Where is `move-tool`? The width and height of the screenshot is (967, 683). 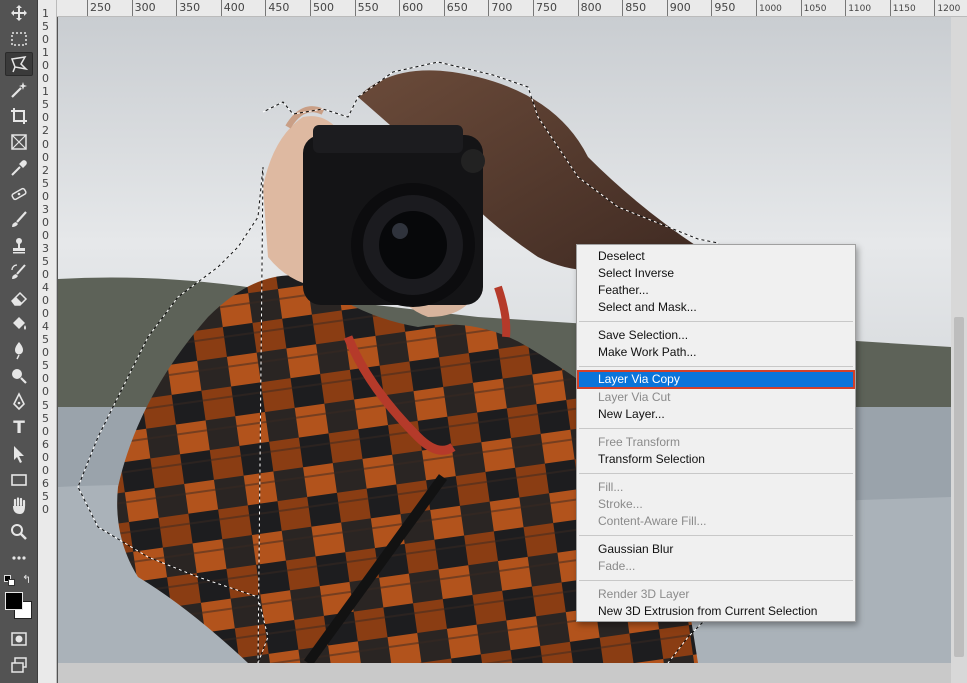 move-tool is located at coordinates (19, 13).